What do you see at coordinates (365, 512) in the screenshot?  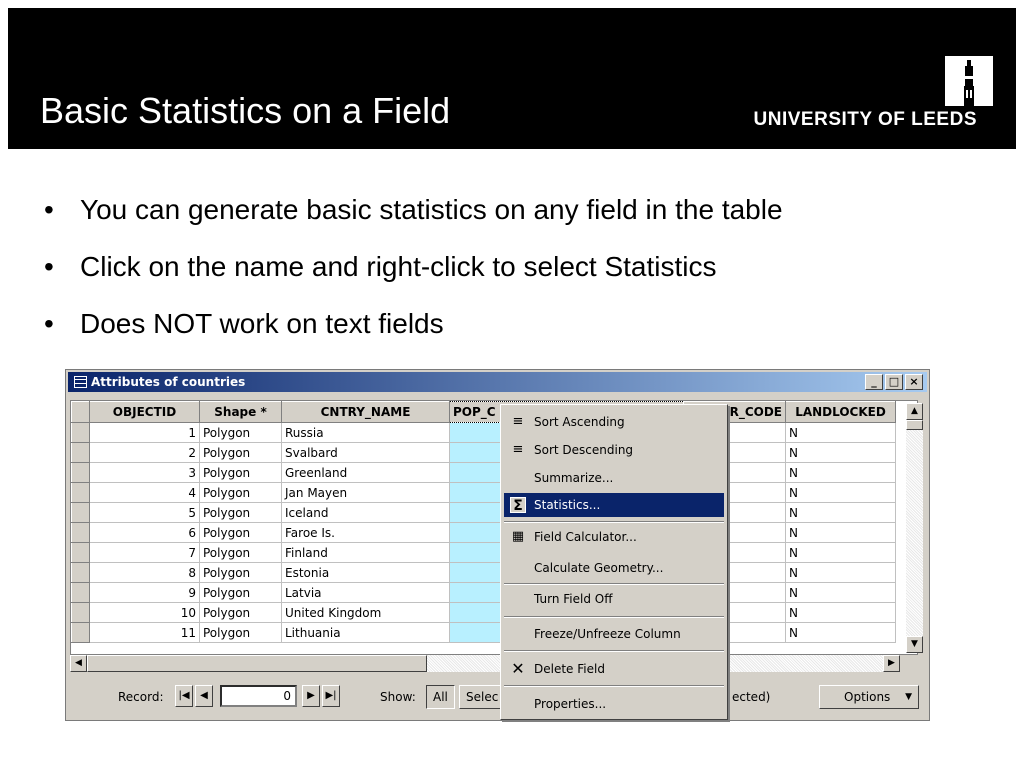 I see `cell-cntry-name: Iceland` at bounding box center [365, 512].